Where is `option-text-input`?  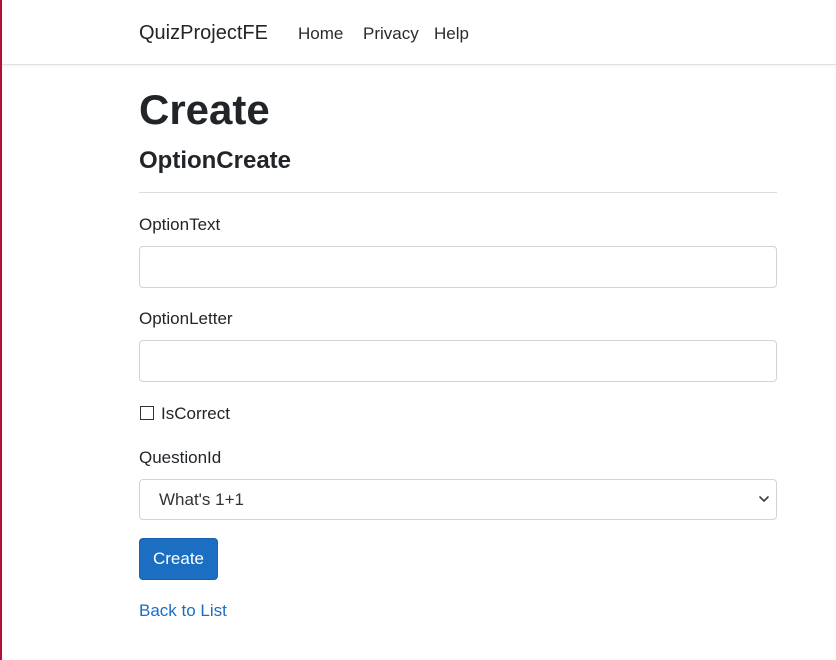
option-text-input is located at coordinates (458, 267).